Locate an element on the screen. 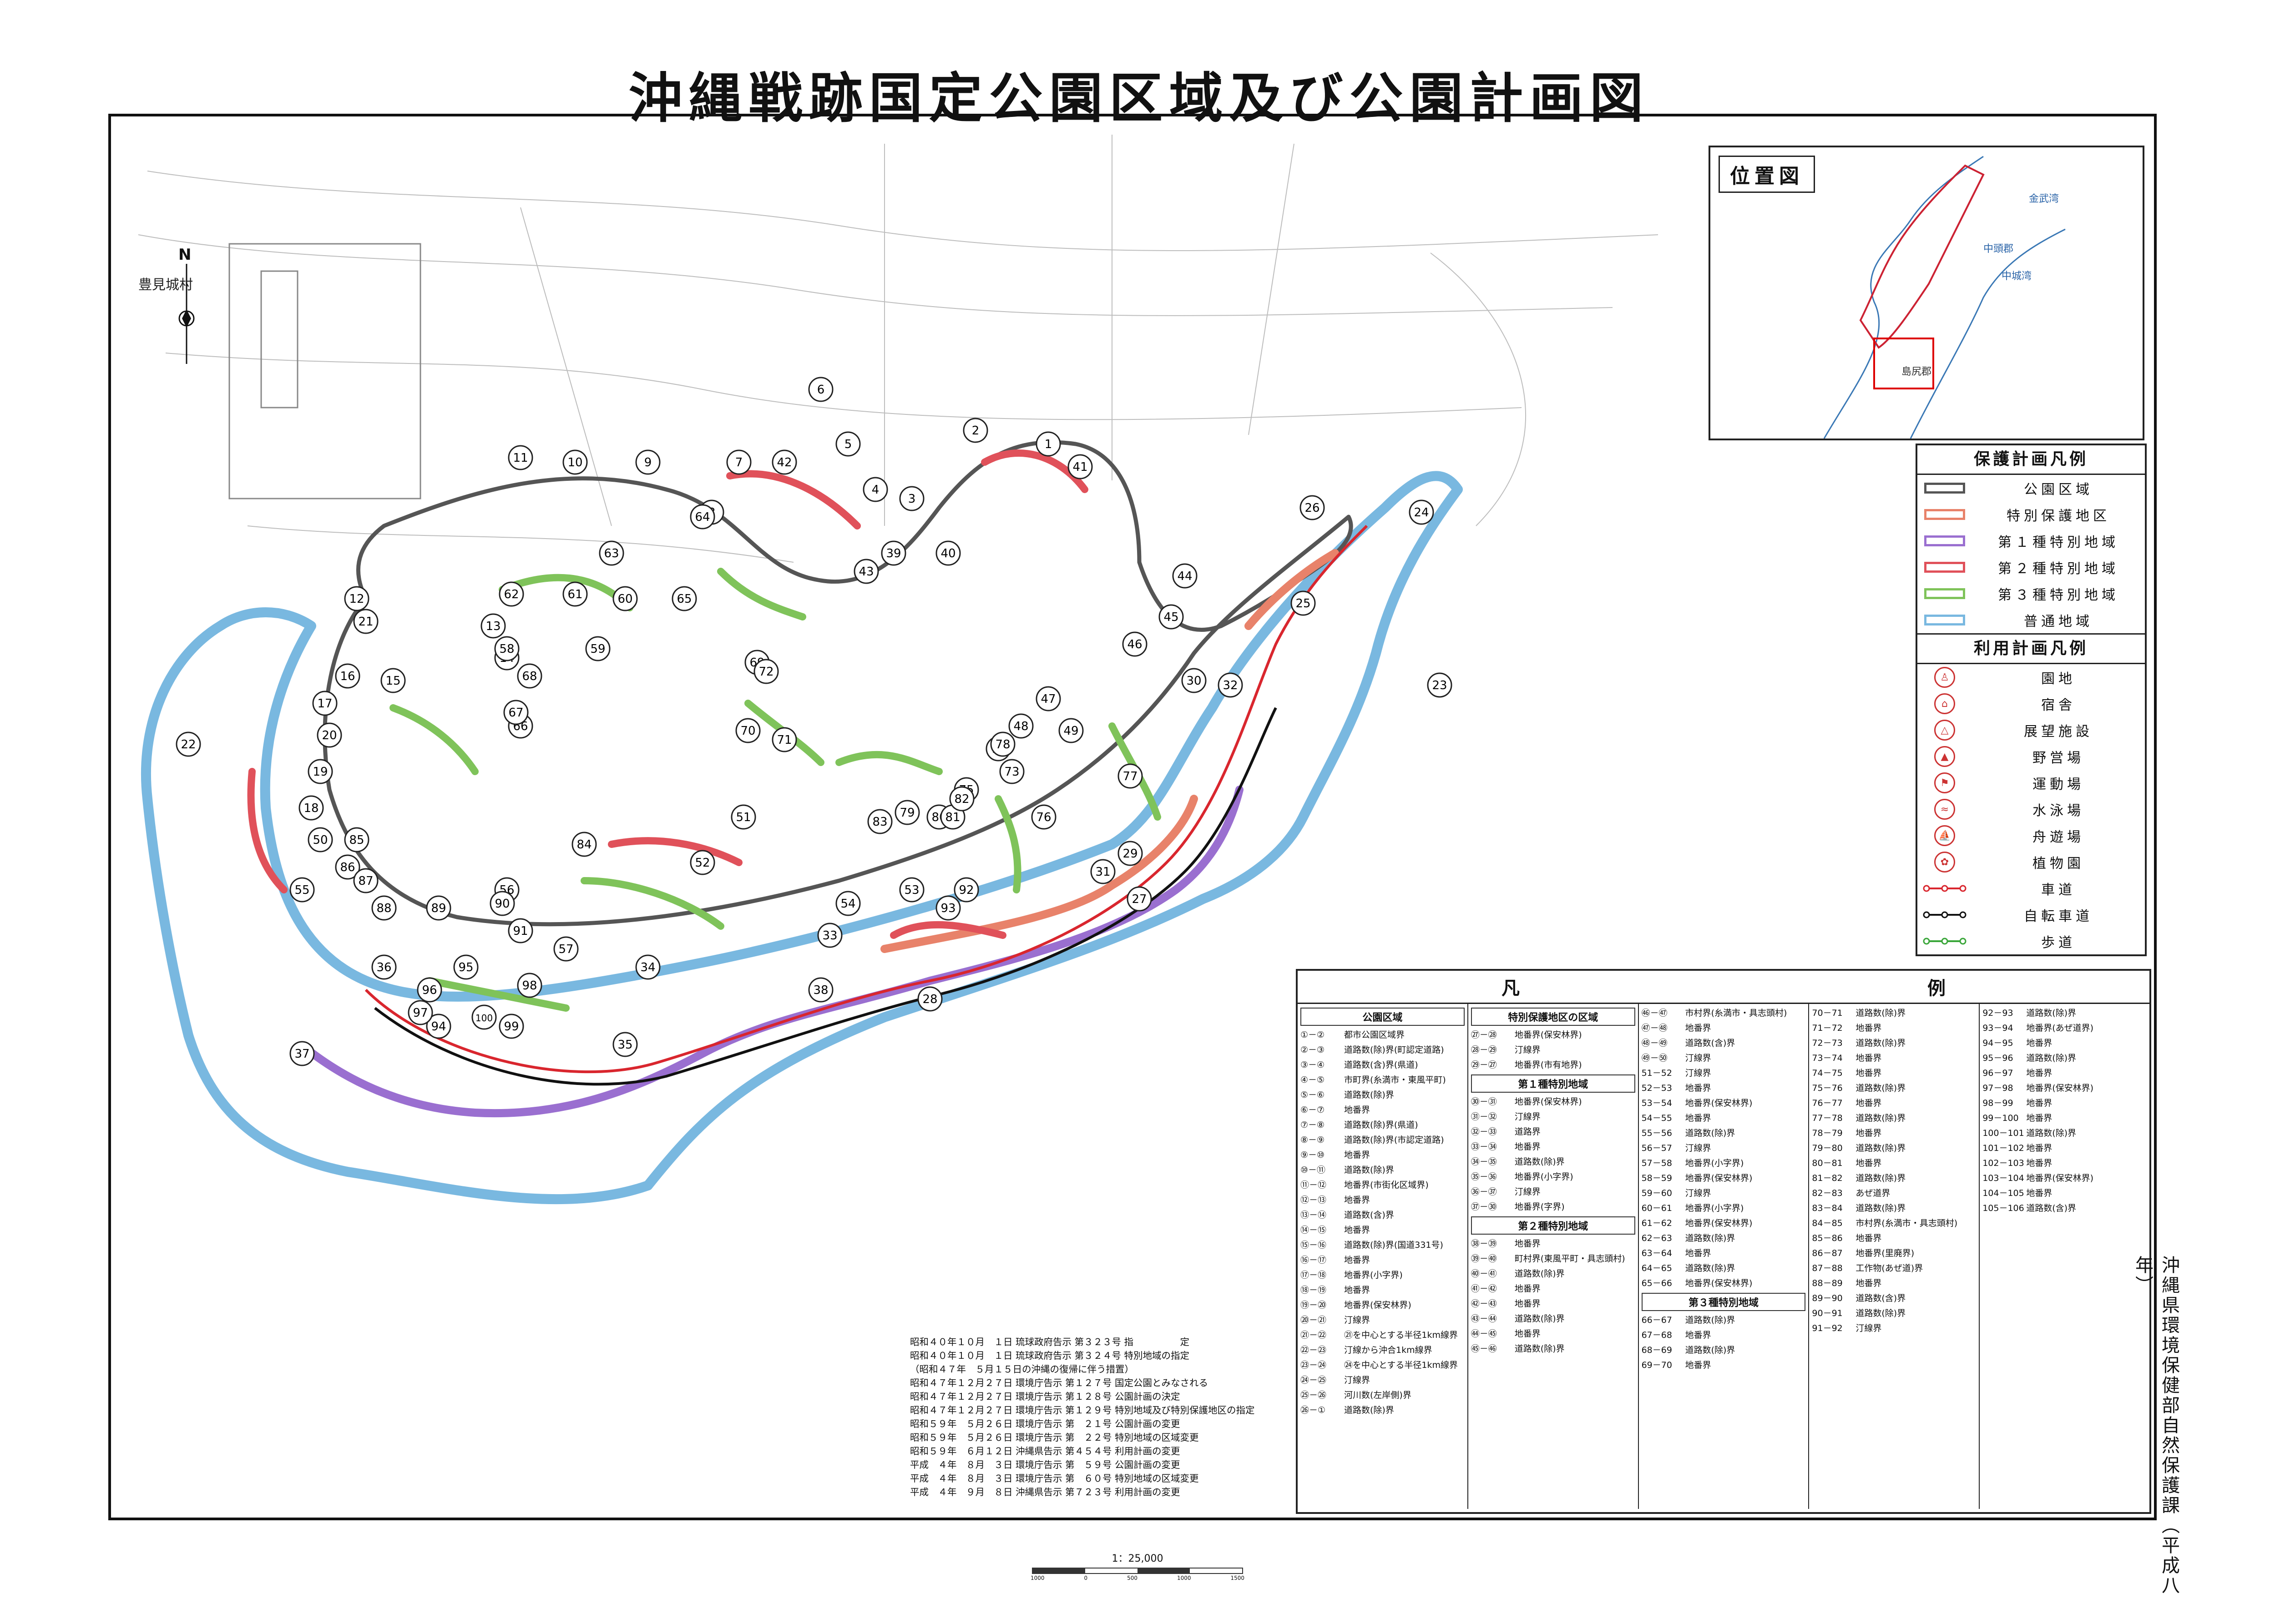 The image size is (2275, 1624). boundary-label: 工作物(あぜ道)界 is located at coordinates (1889, 1268).